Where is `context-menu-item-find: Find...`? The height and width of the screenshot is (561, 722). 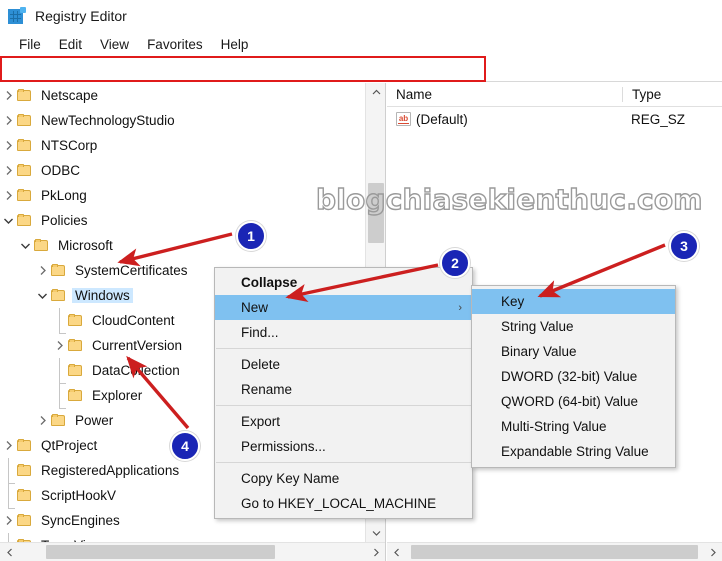 context-menu-item-find: Find... is located at coordinates (343, 332).